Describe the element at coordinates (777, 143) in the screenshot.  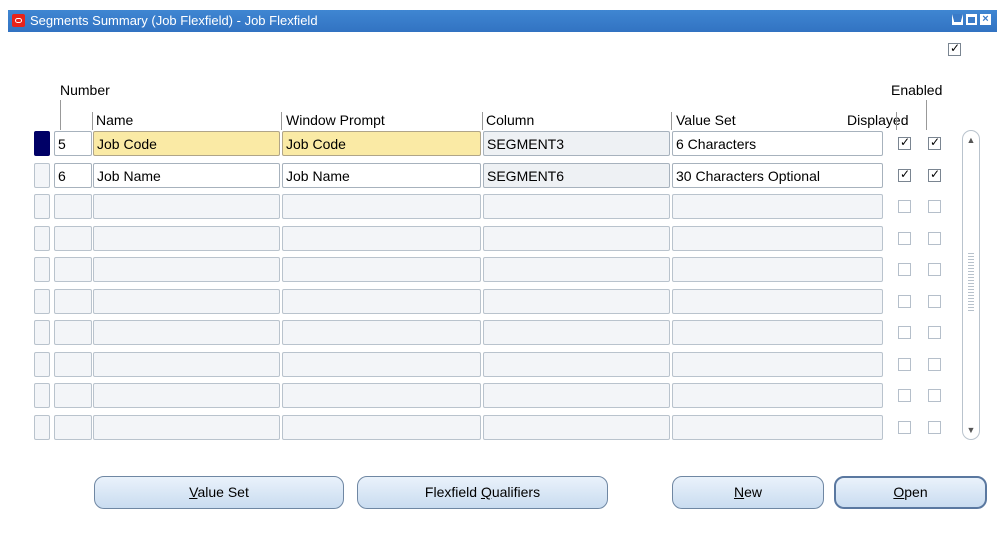
I see `value-set-field: 6 Characters` at that location.